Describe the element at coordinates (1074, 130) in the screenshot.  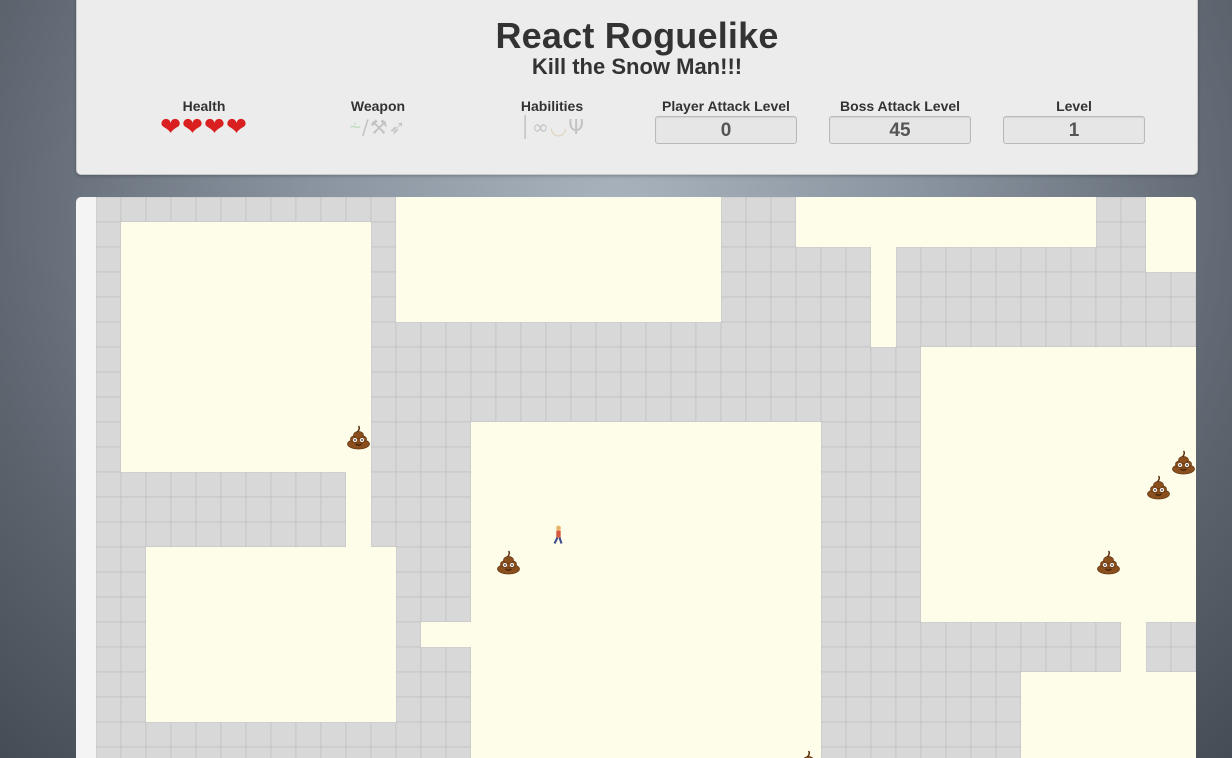
I see `level-value: 1` at that location.